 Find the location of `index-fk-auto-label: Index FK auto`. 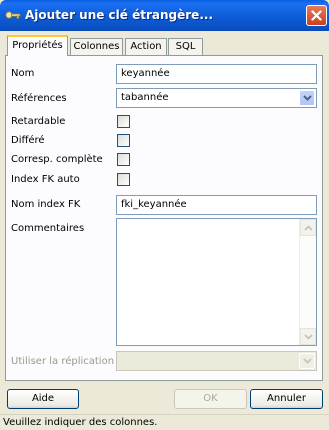

index-fk-auto-label: Index FK auto is located at coordinates (45, 179).